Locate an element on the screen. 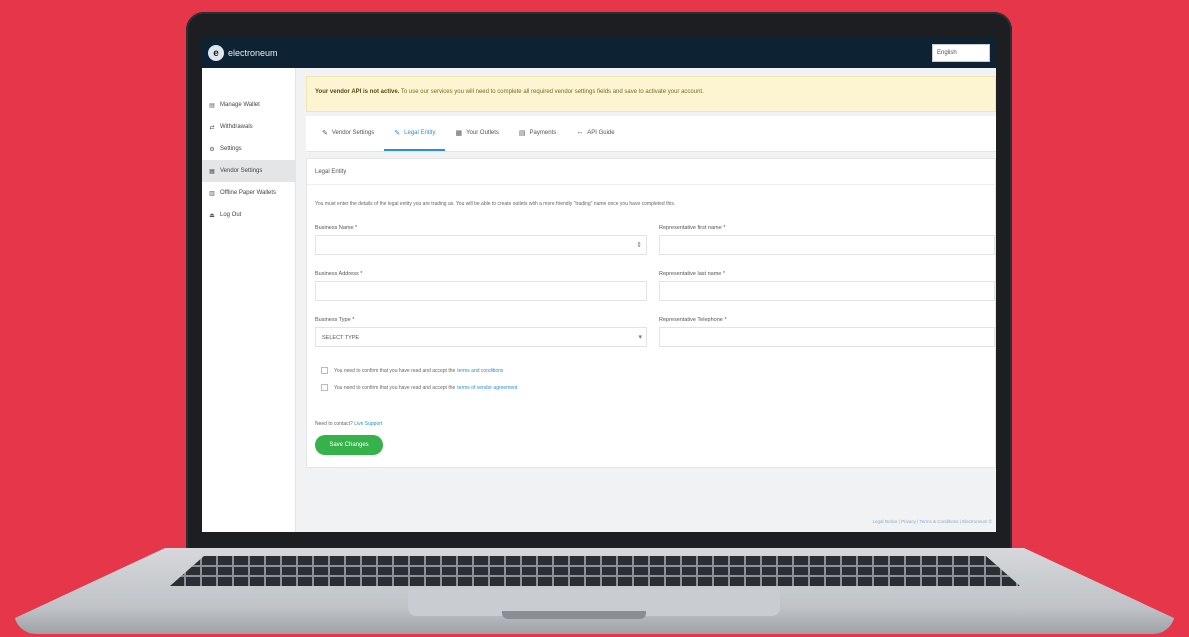 The height and width of the screenshot is (637, 1189). save-changes-button: Save Changes is located at coordinates (349, 445).